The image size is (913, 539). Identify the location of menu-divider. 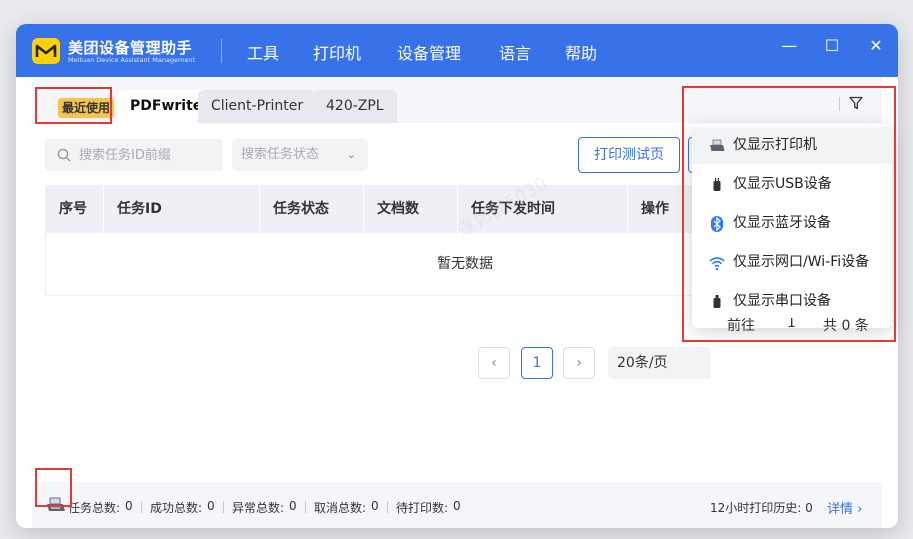
(221, 51).